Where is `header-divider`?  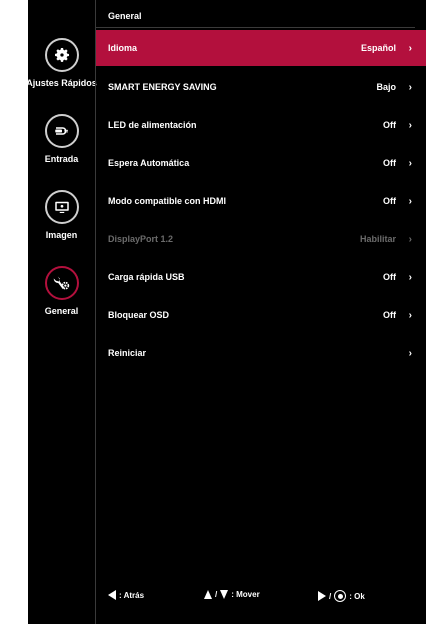
header-divider is located at coordinates (255, 27).